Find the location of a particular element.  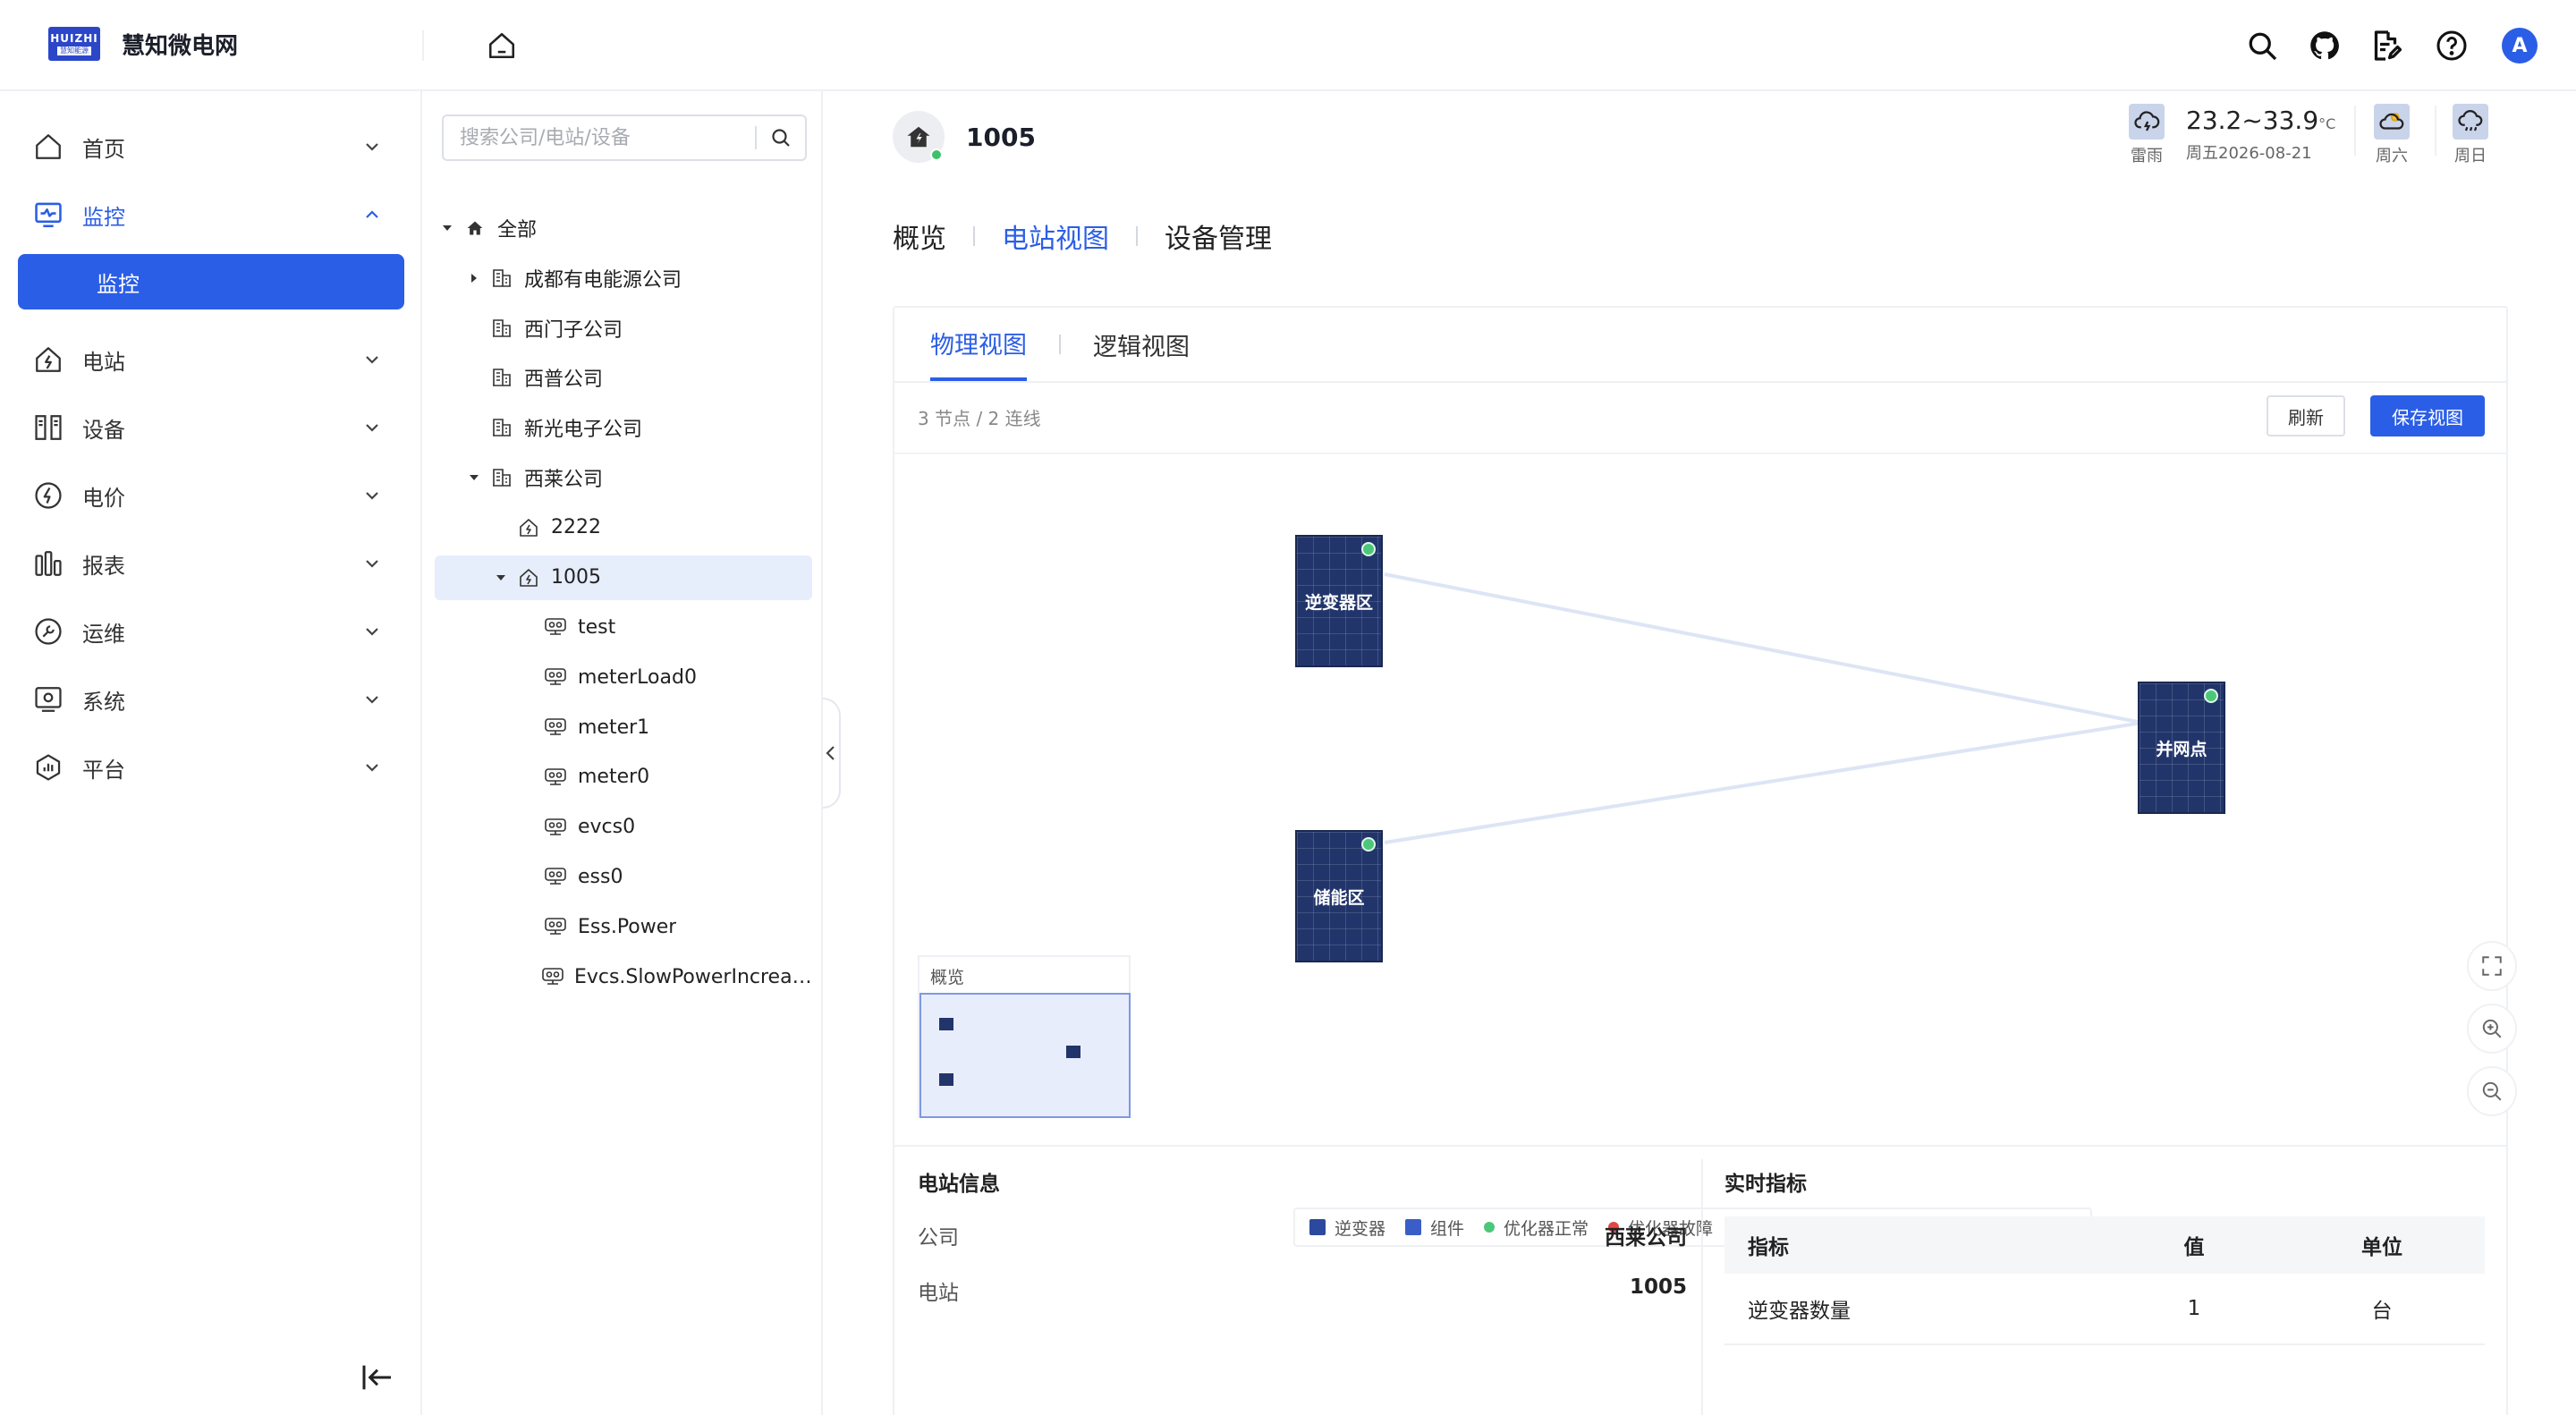

brand-logo: HUIZHI 慧知能源 is located at coordinates (74, 44).